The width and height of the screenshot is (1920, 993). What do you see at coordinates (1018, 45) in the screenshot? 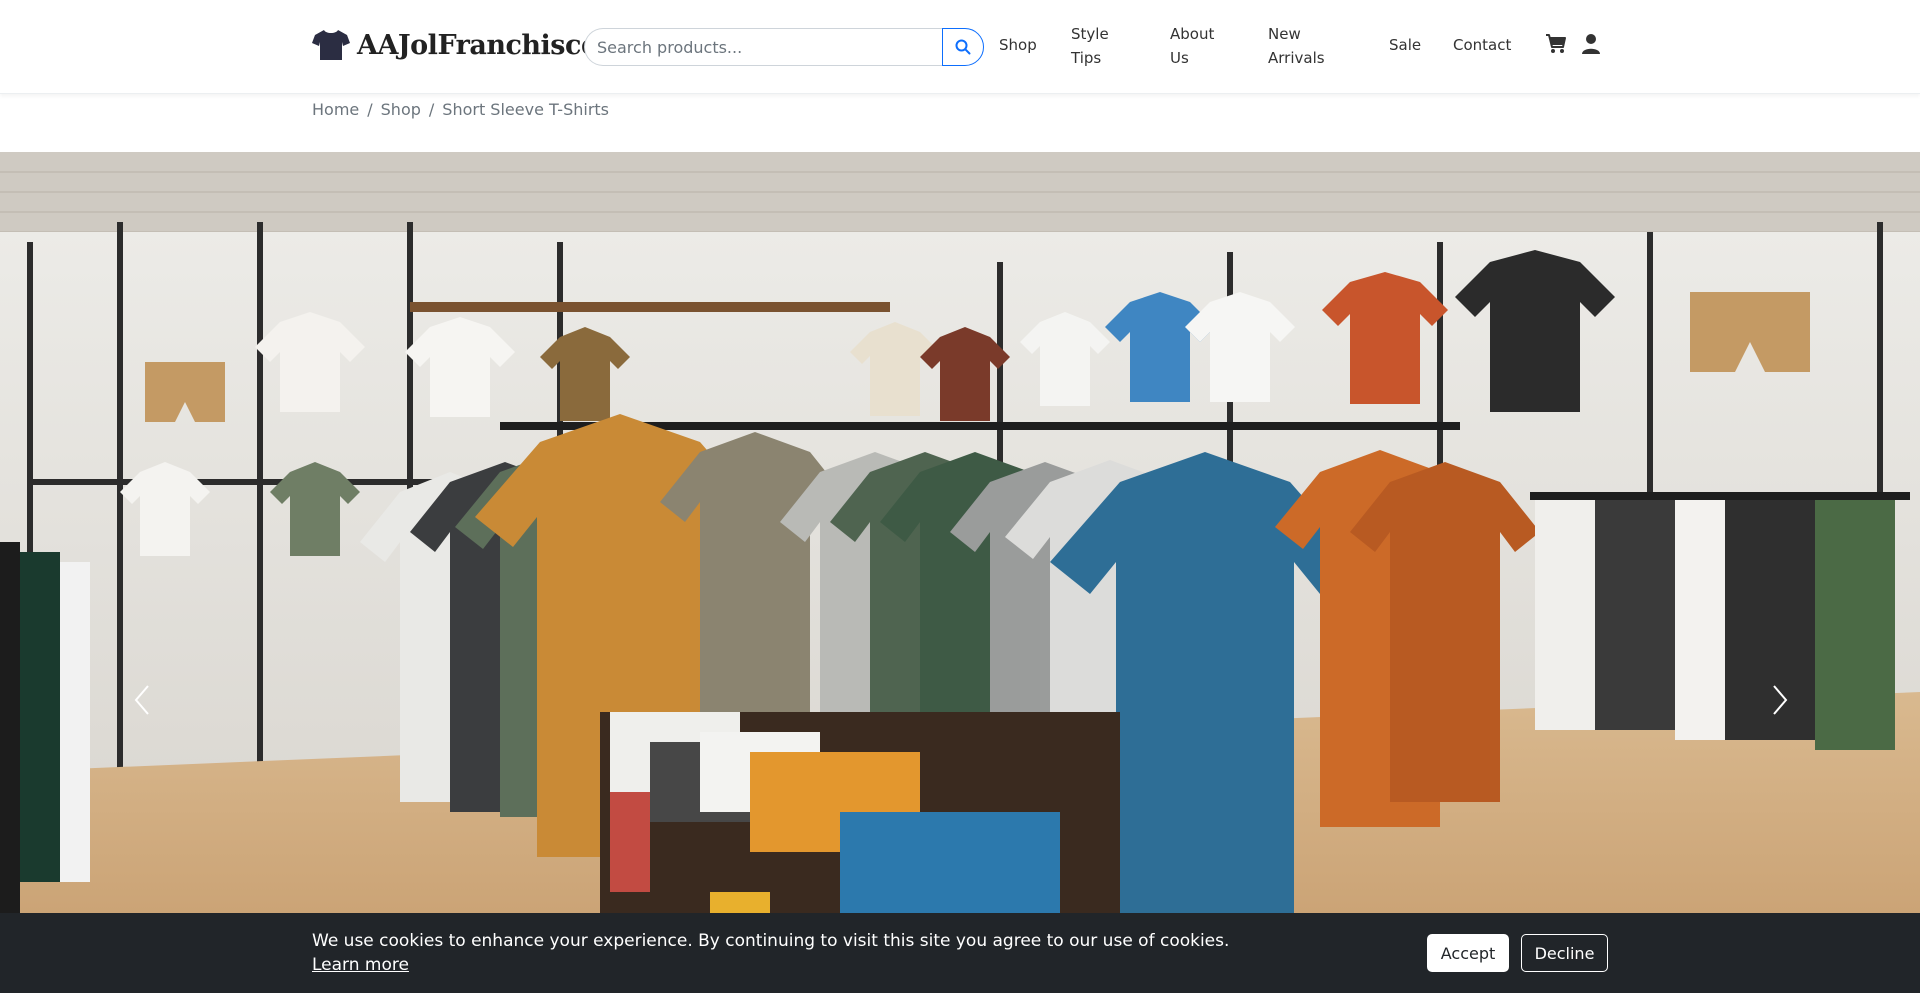
I see `nav-shop: Shop` at bounding box center [1018, 45].